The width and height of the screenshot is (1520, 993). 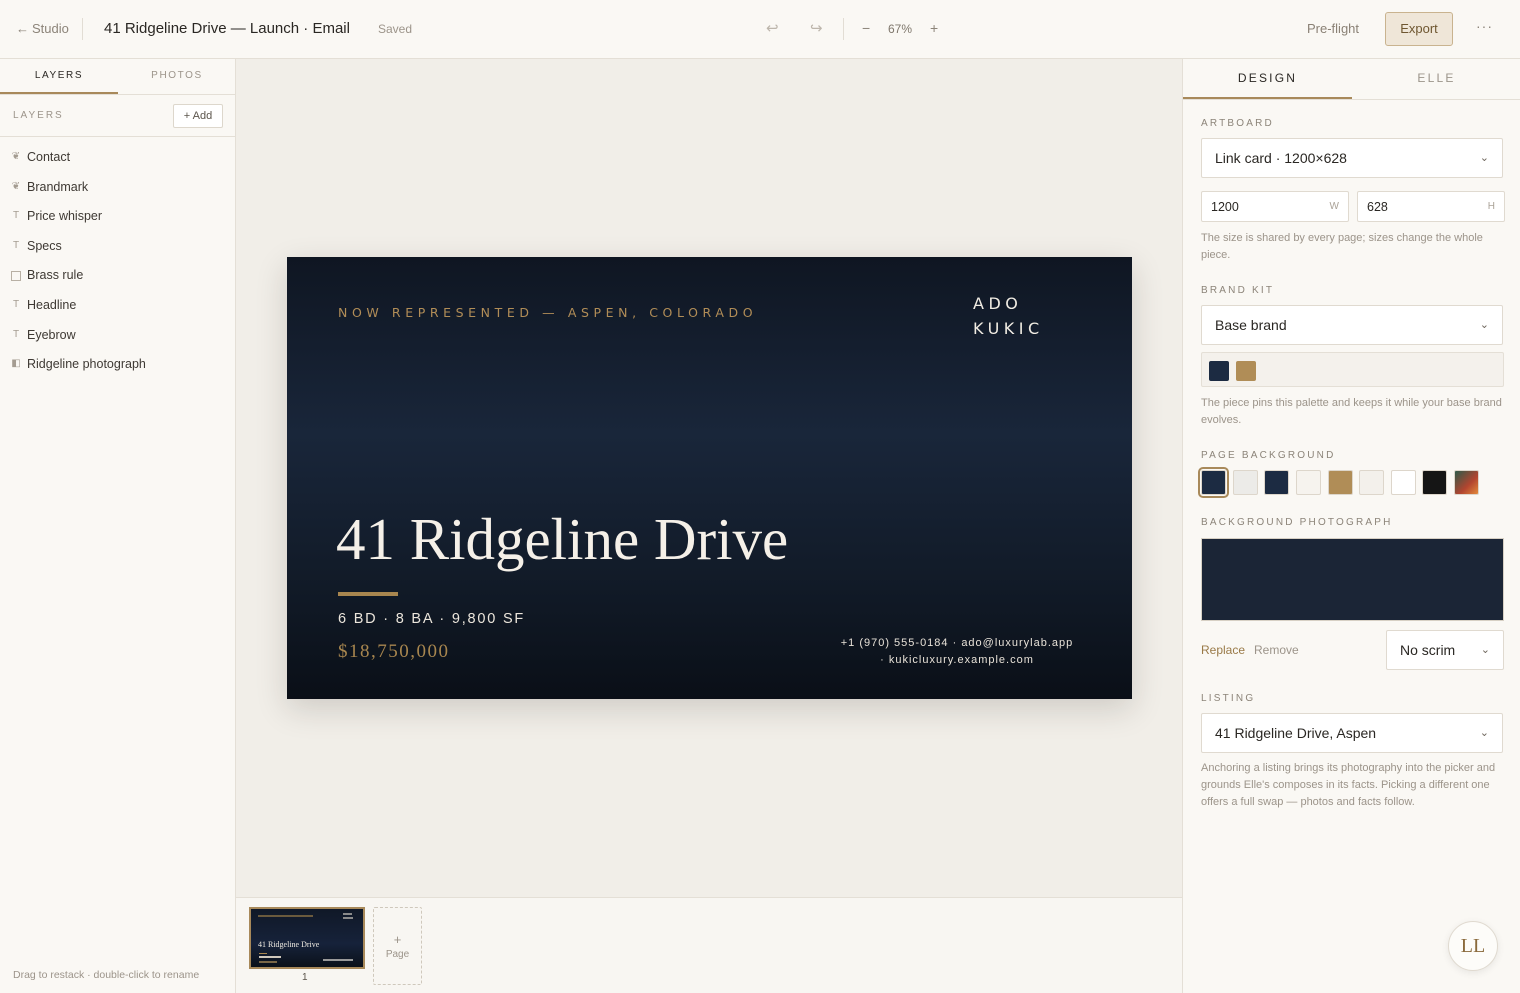 I want to click on page-background-label: PAGE BACKGROUND, so click(x=1268, y=455).